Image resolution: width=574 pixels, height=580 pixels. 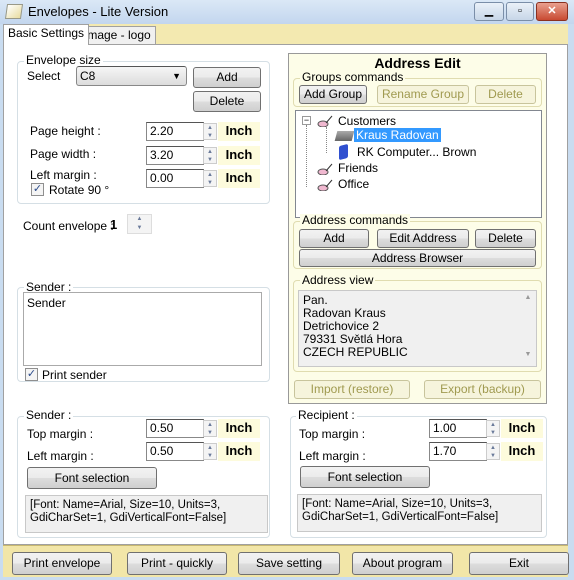 What do you see at coordinates (493, 428) in the screenshot?
I see `recipient-top-spinner: ▲ ▼` at bounding box center [493, 428].